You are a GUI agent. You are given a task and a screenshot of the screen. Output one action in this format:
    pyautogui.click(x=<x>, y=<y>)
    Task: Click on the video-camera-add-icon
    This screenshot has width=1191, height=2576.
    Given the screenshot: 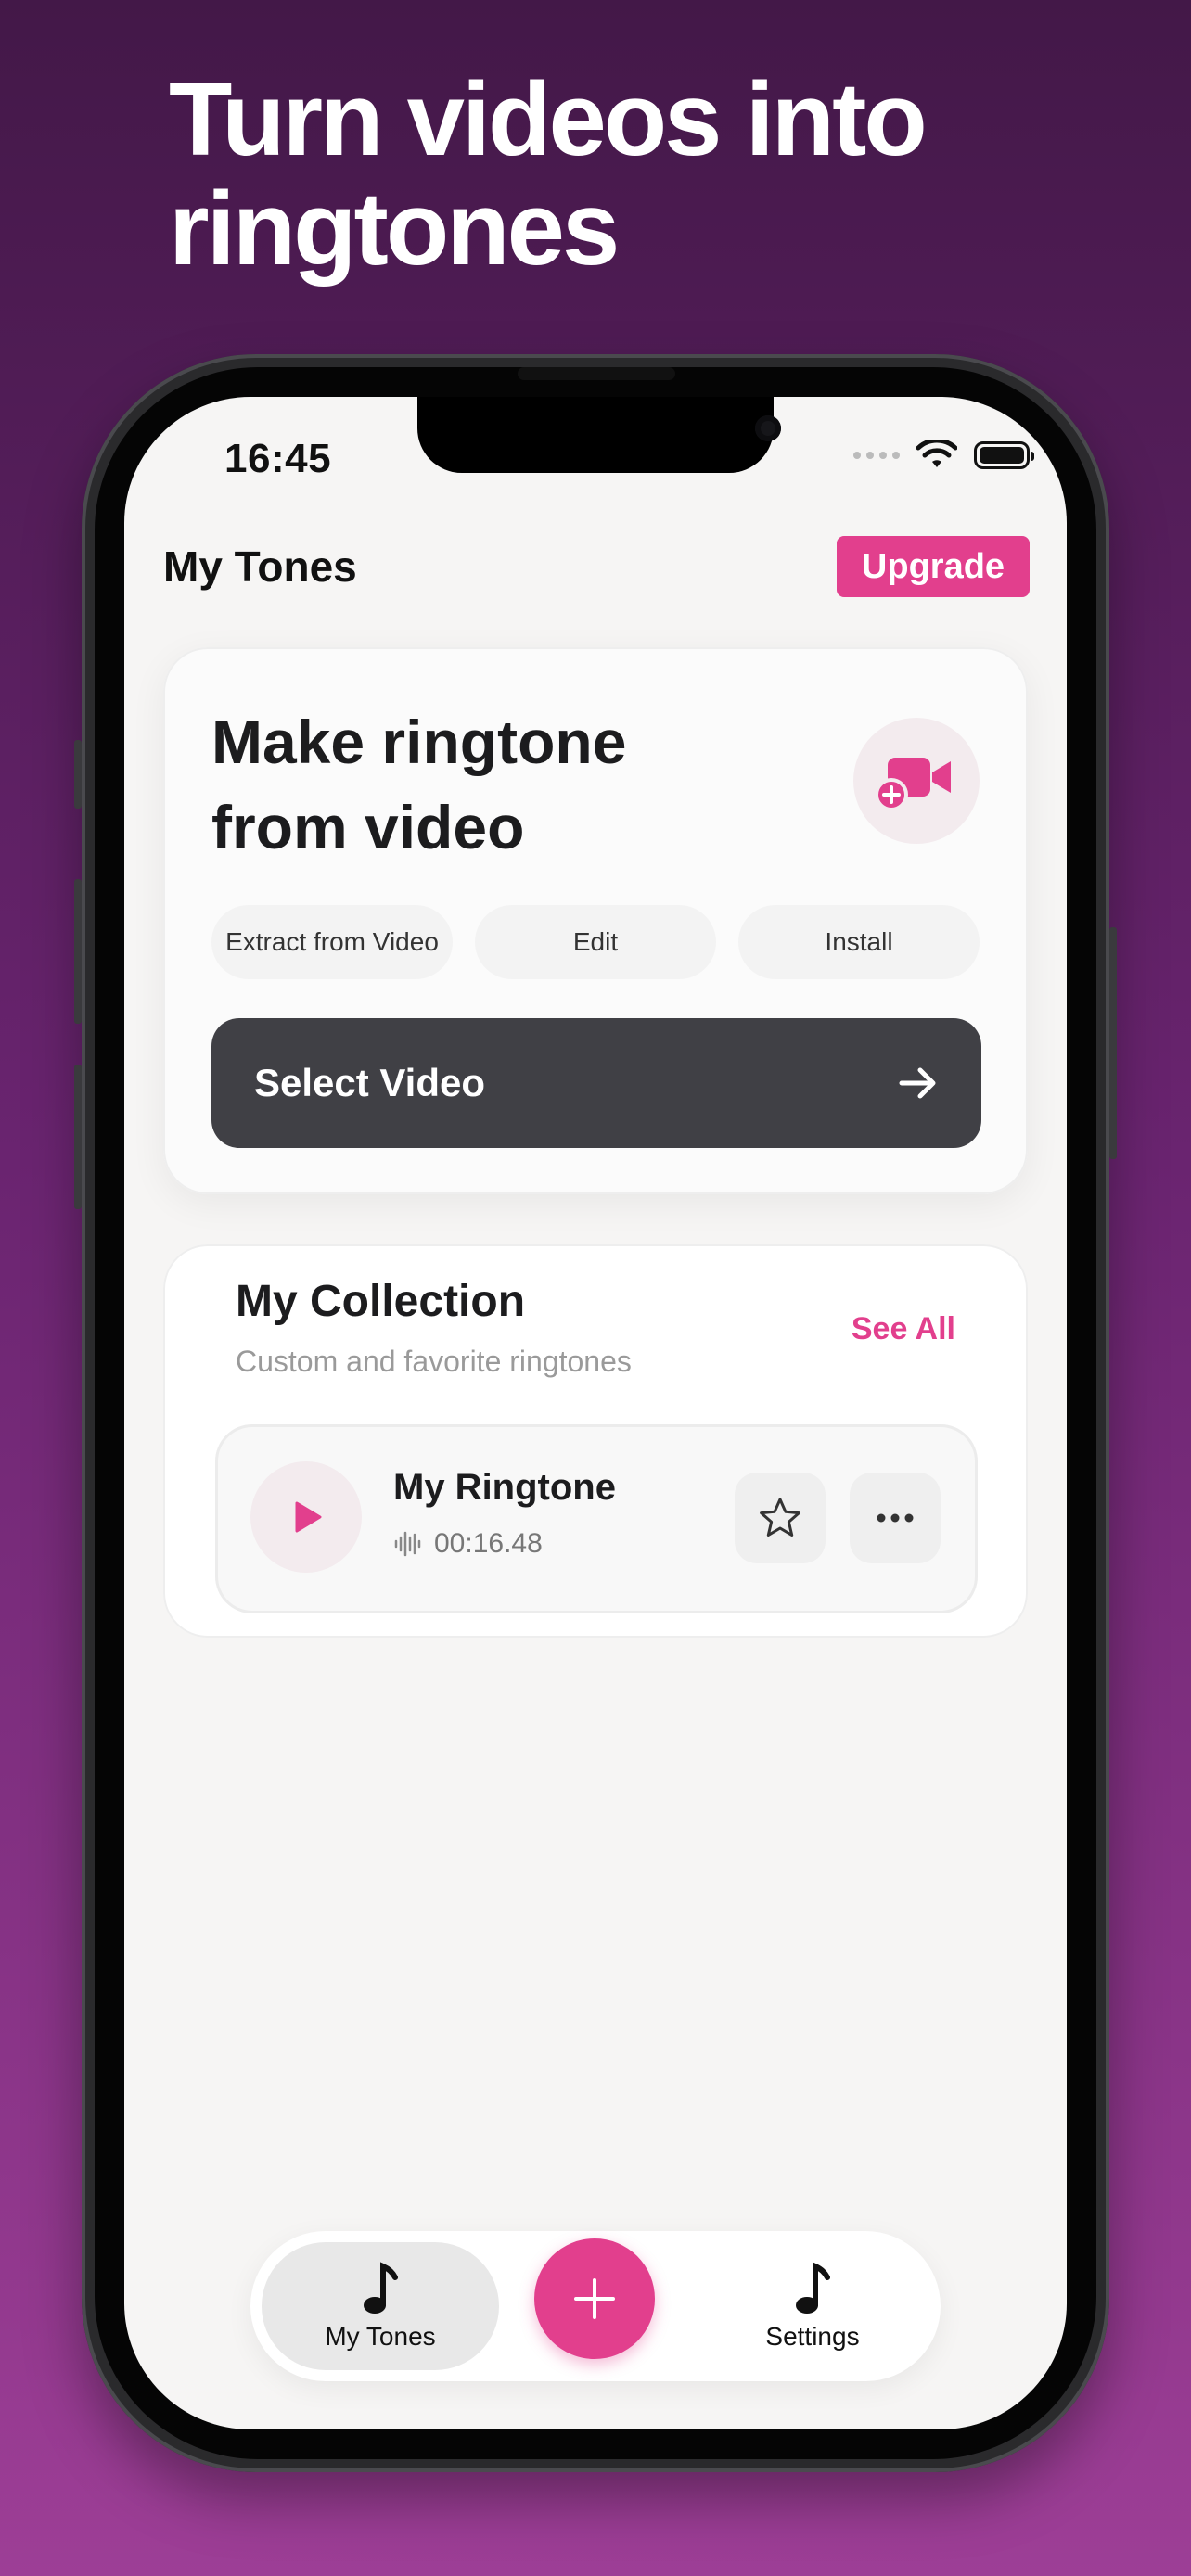 What is the action you would take?
    pyautogui.click(x=913, y=784)
    